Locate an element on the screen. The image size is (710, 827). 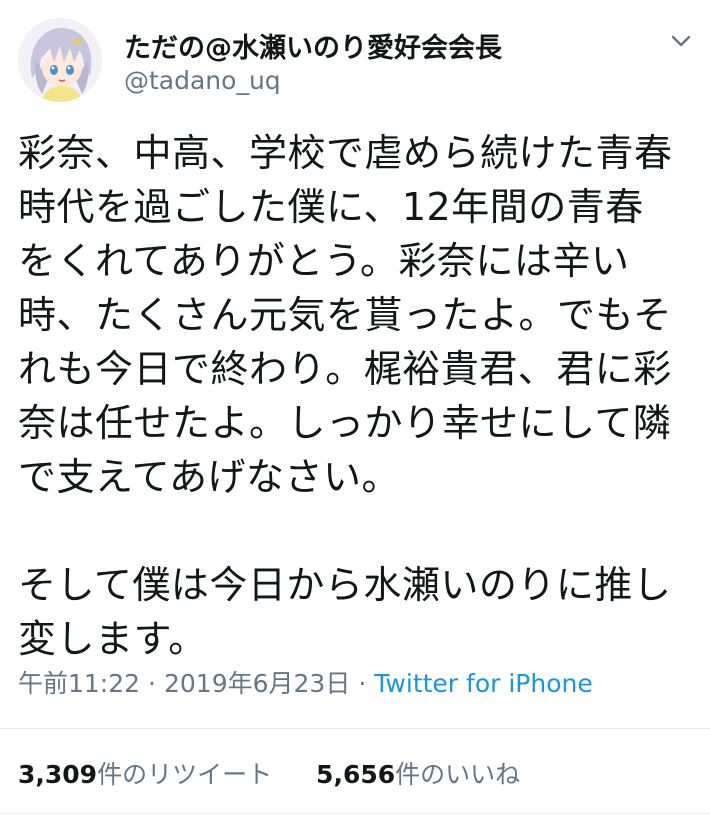
like-count: 5,656件のいいね is located at coordinates (418, 774).